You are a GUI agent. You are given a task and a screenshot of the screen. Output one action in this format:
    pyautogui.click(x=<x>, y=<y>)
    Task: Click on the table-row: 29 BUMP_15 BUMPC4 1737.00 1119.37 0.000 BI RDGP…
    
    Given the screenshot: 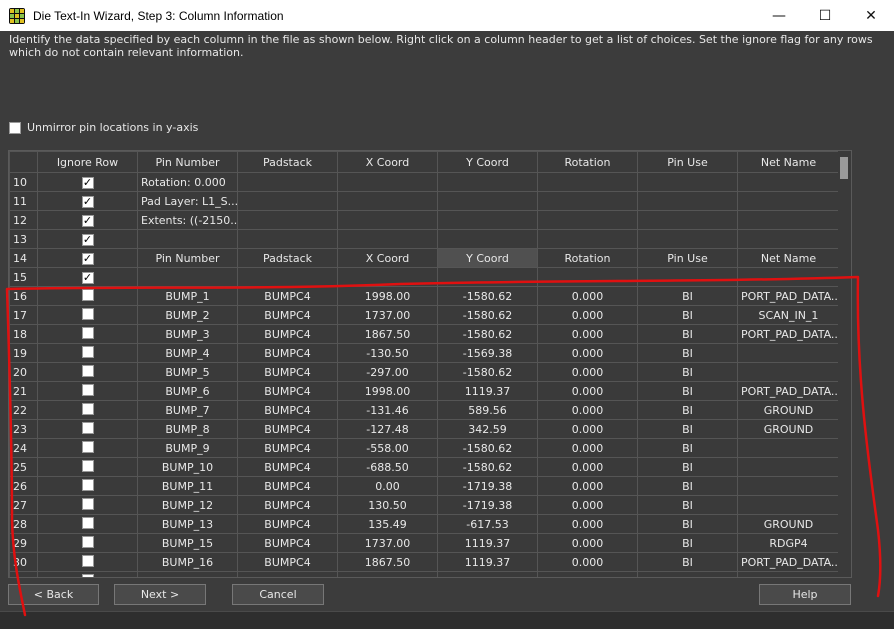 What is the action you would take?
    pyautogui.click(x=424, y=543)
    